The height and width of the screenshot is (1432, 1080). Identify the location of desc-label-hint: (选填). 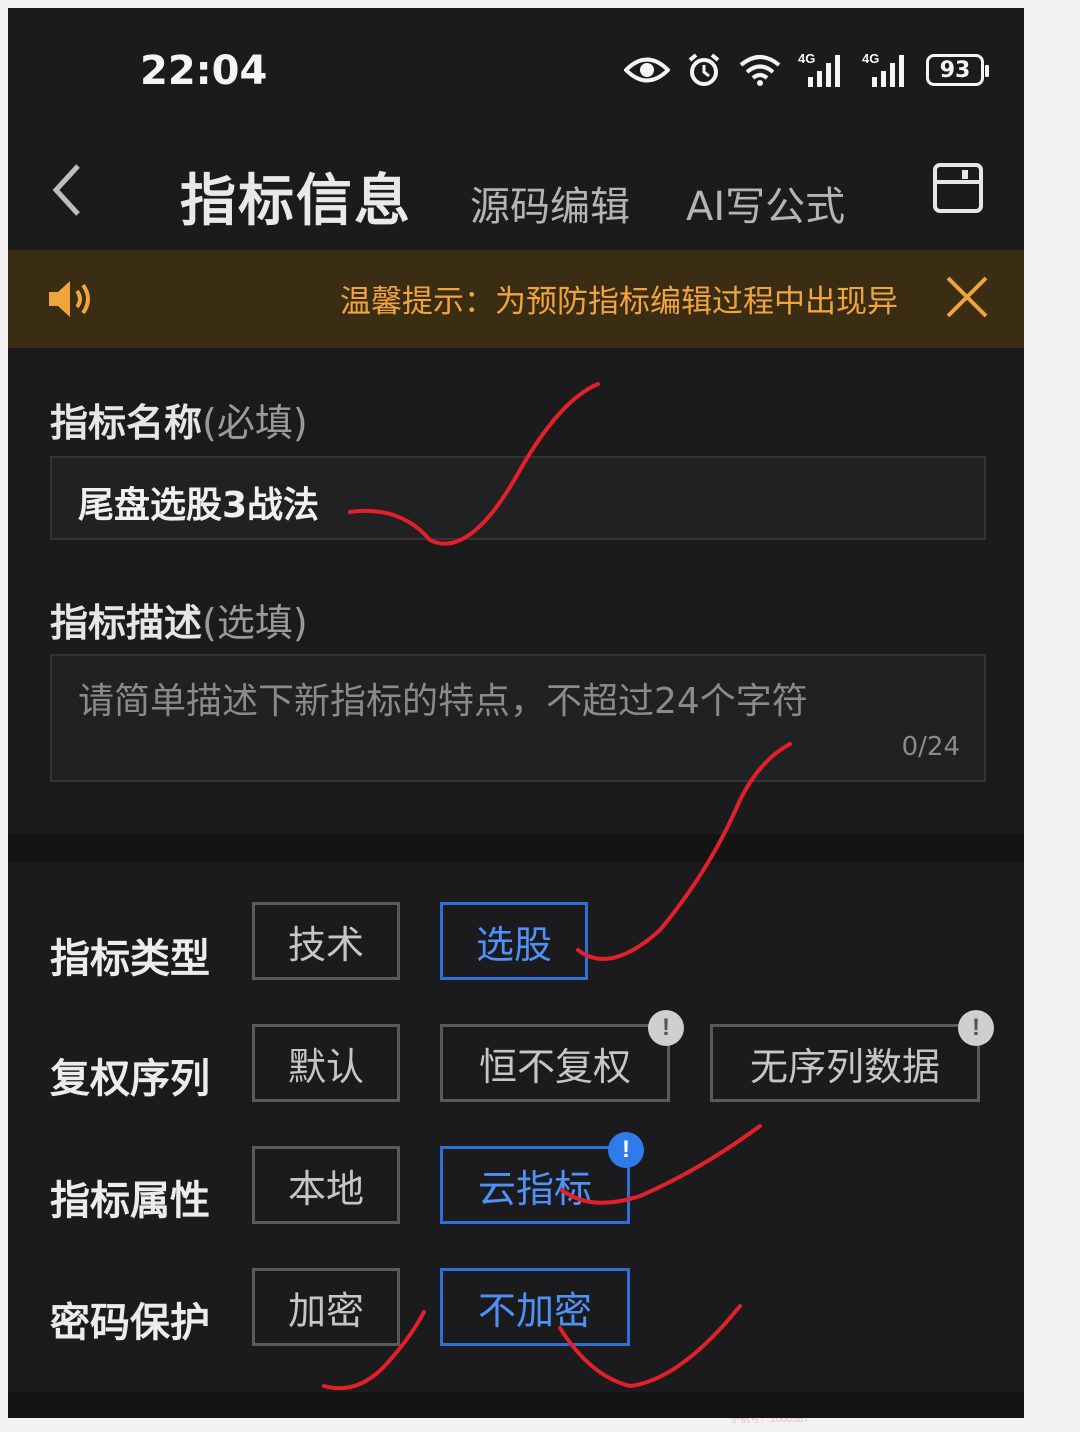
(255, 623).